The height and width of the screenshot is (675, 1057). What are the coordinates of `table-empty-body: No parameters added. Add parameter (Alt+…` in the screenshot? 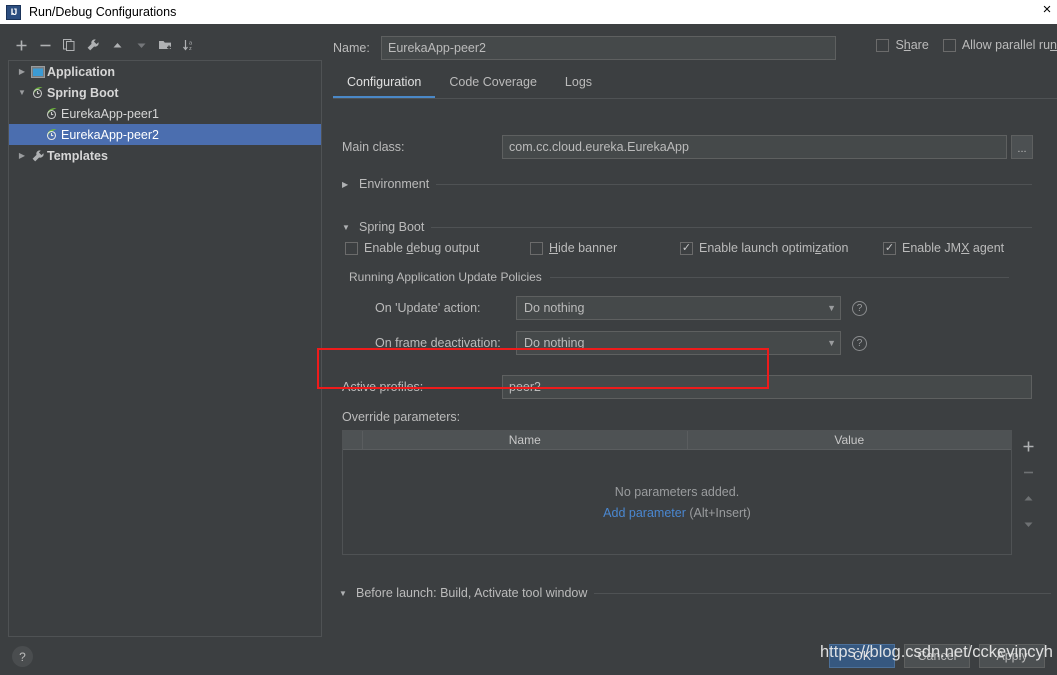 It's located at (677, 502).